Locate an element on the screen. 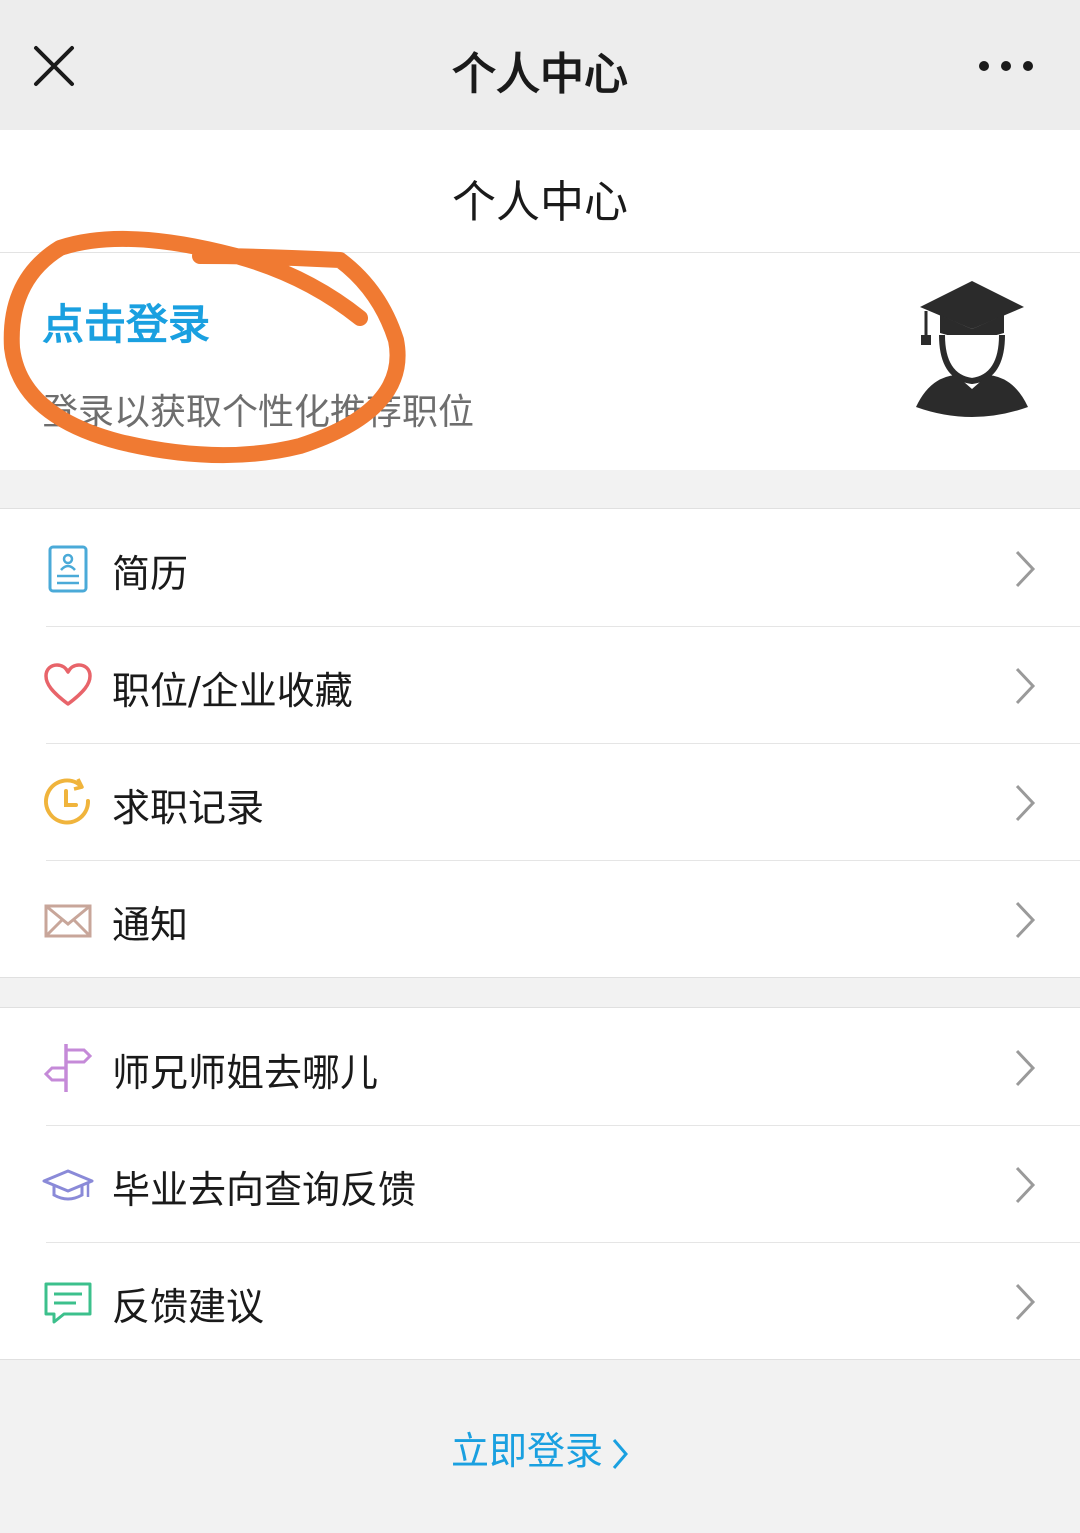  menu-item-label: 简历 is located at coordinates (150, 574).